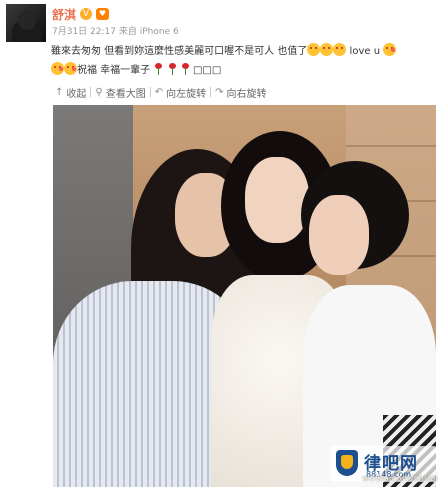 The image size is (441, 490). I want to click on rotate-left-label: 向左旋转, so click(186, 94).